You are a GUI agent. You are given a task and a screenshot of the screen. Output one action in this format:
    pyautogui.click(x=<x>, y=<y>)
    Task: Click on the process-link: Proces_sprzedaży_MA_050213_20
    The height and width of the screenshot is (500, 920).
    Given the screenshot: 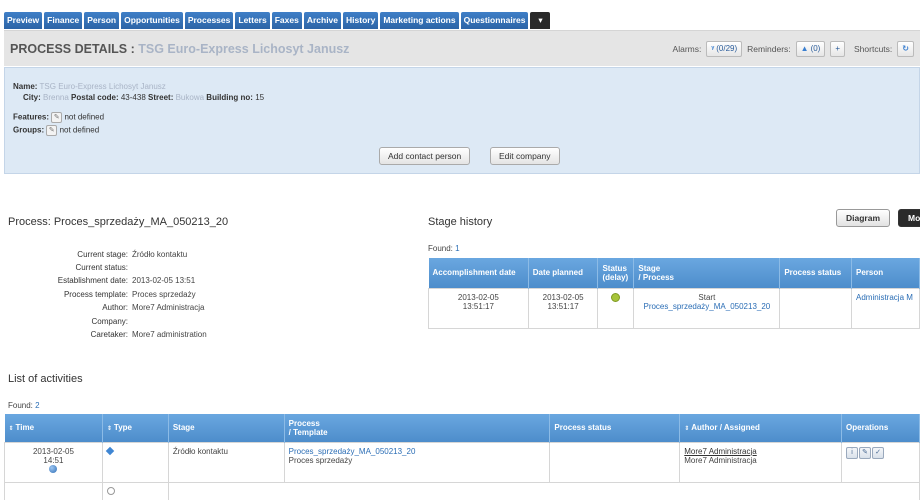 What is the action you would take?
    pyautogui.click(x=706, y=306)
    